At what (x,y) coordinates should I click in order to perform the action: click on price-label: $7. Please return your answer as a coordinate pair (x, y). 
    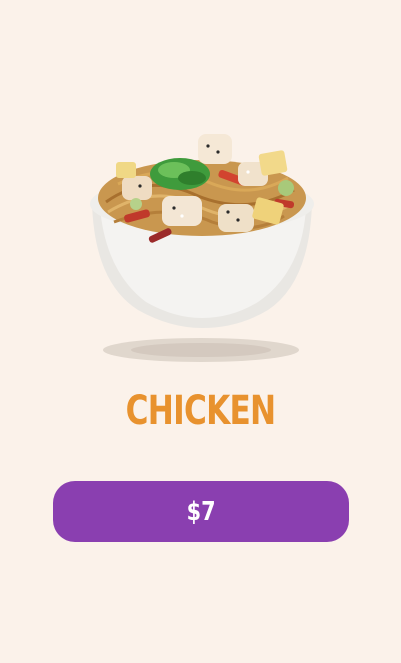
    Looking at the image, I should click on (201, 511).